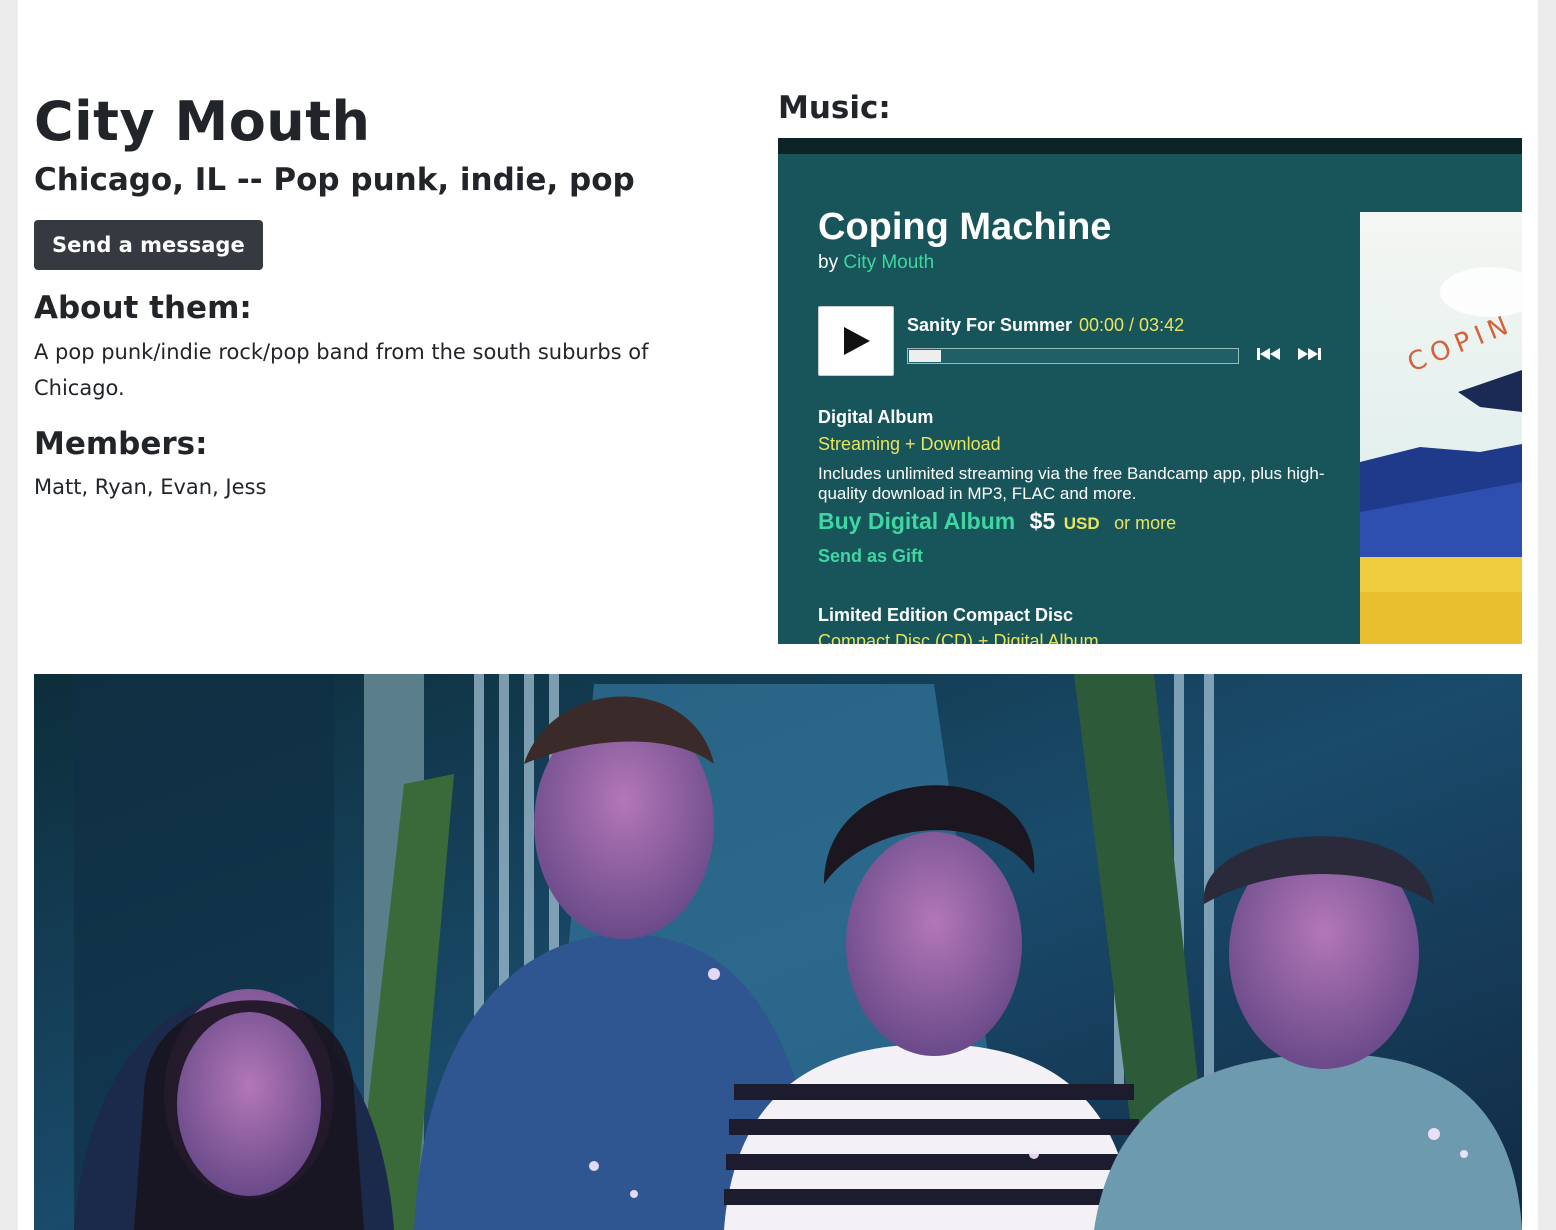  What do you see at coordinates (925, 356) in the screenshot?
I see `progress-handle` at bounding box center [925, 356].